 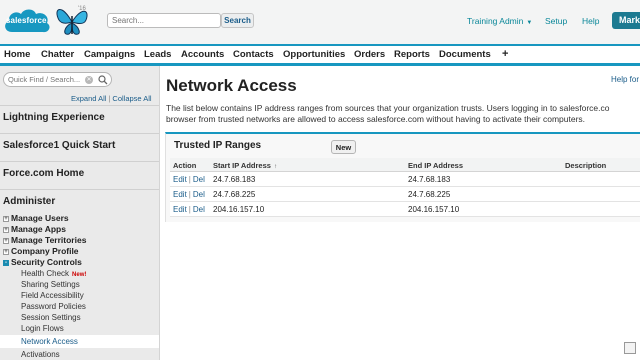 I want to click on tab-campaigns: Campaigns, so click(x=109, y=54).